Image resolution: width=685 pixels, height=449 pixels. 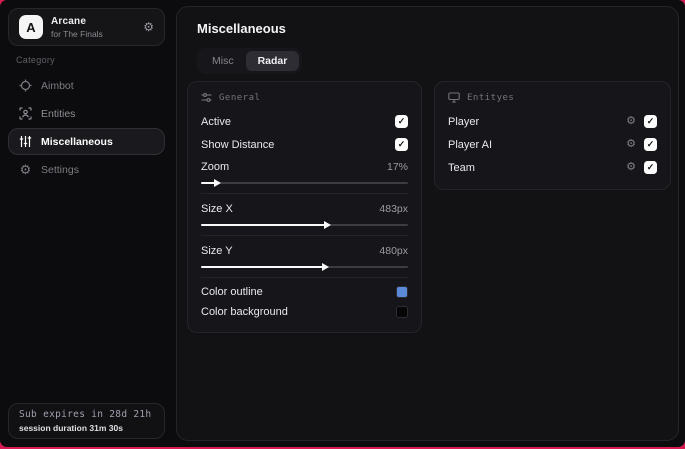 What do you see at coordinates (461, 167) in the screenshot?
I see `entity-label: Team` at bounding box center [461, 167].